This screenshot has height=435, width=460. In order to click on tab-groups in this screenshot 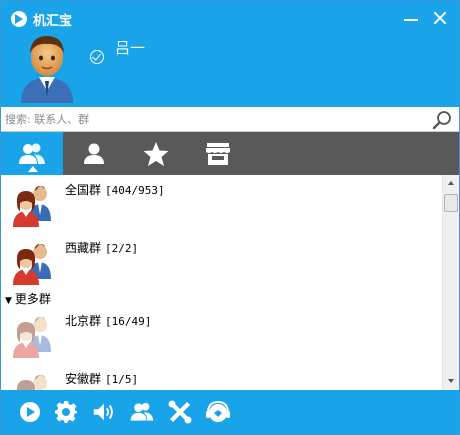, I will do `click(32, 153)`.